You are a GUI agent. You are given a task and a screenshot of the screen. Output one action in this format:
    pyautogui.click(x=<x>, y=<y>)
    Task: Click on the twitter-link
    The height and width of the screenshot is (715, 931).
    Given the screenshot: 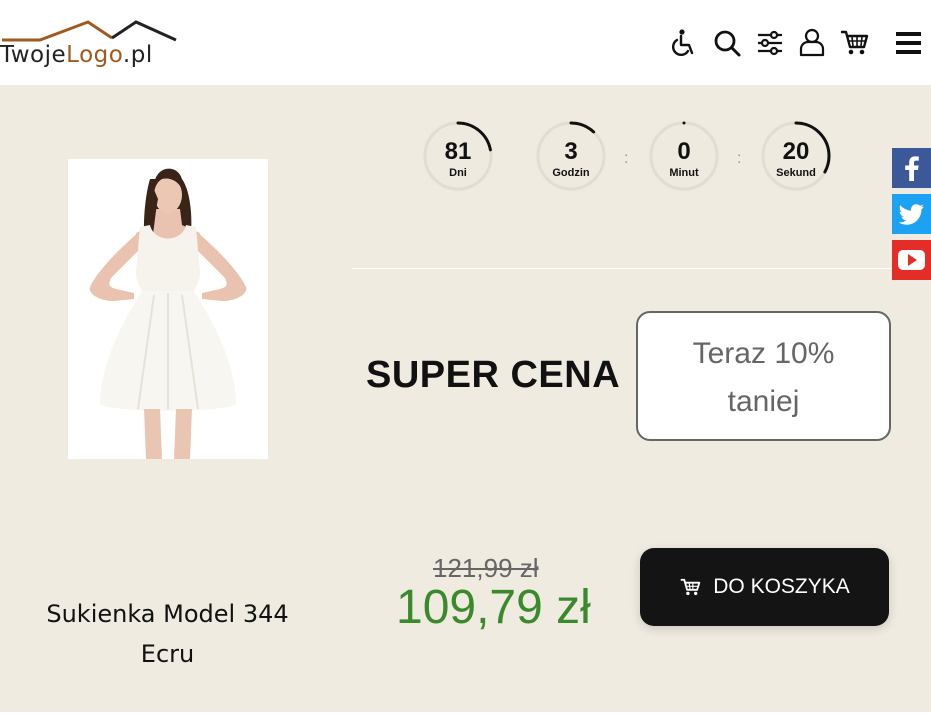 What is the action you would take?
    pyautogui.click(x=911, y=214)
    